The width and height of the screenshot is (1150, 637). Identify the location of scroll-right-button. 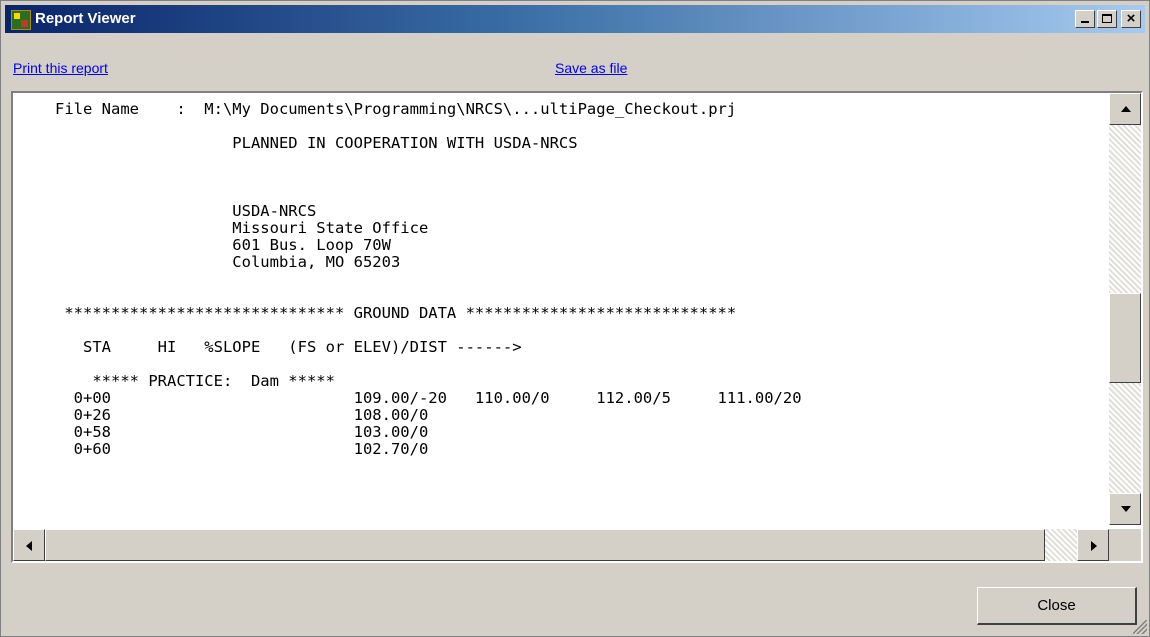
(1093, 545).